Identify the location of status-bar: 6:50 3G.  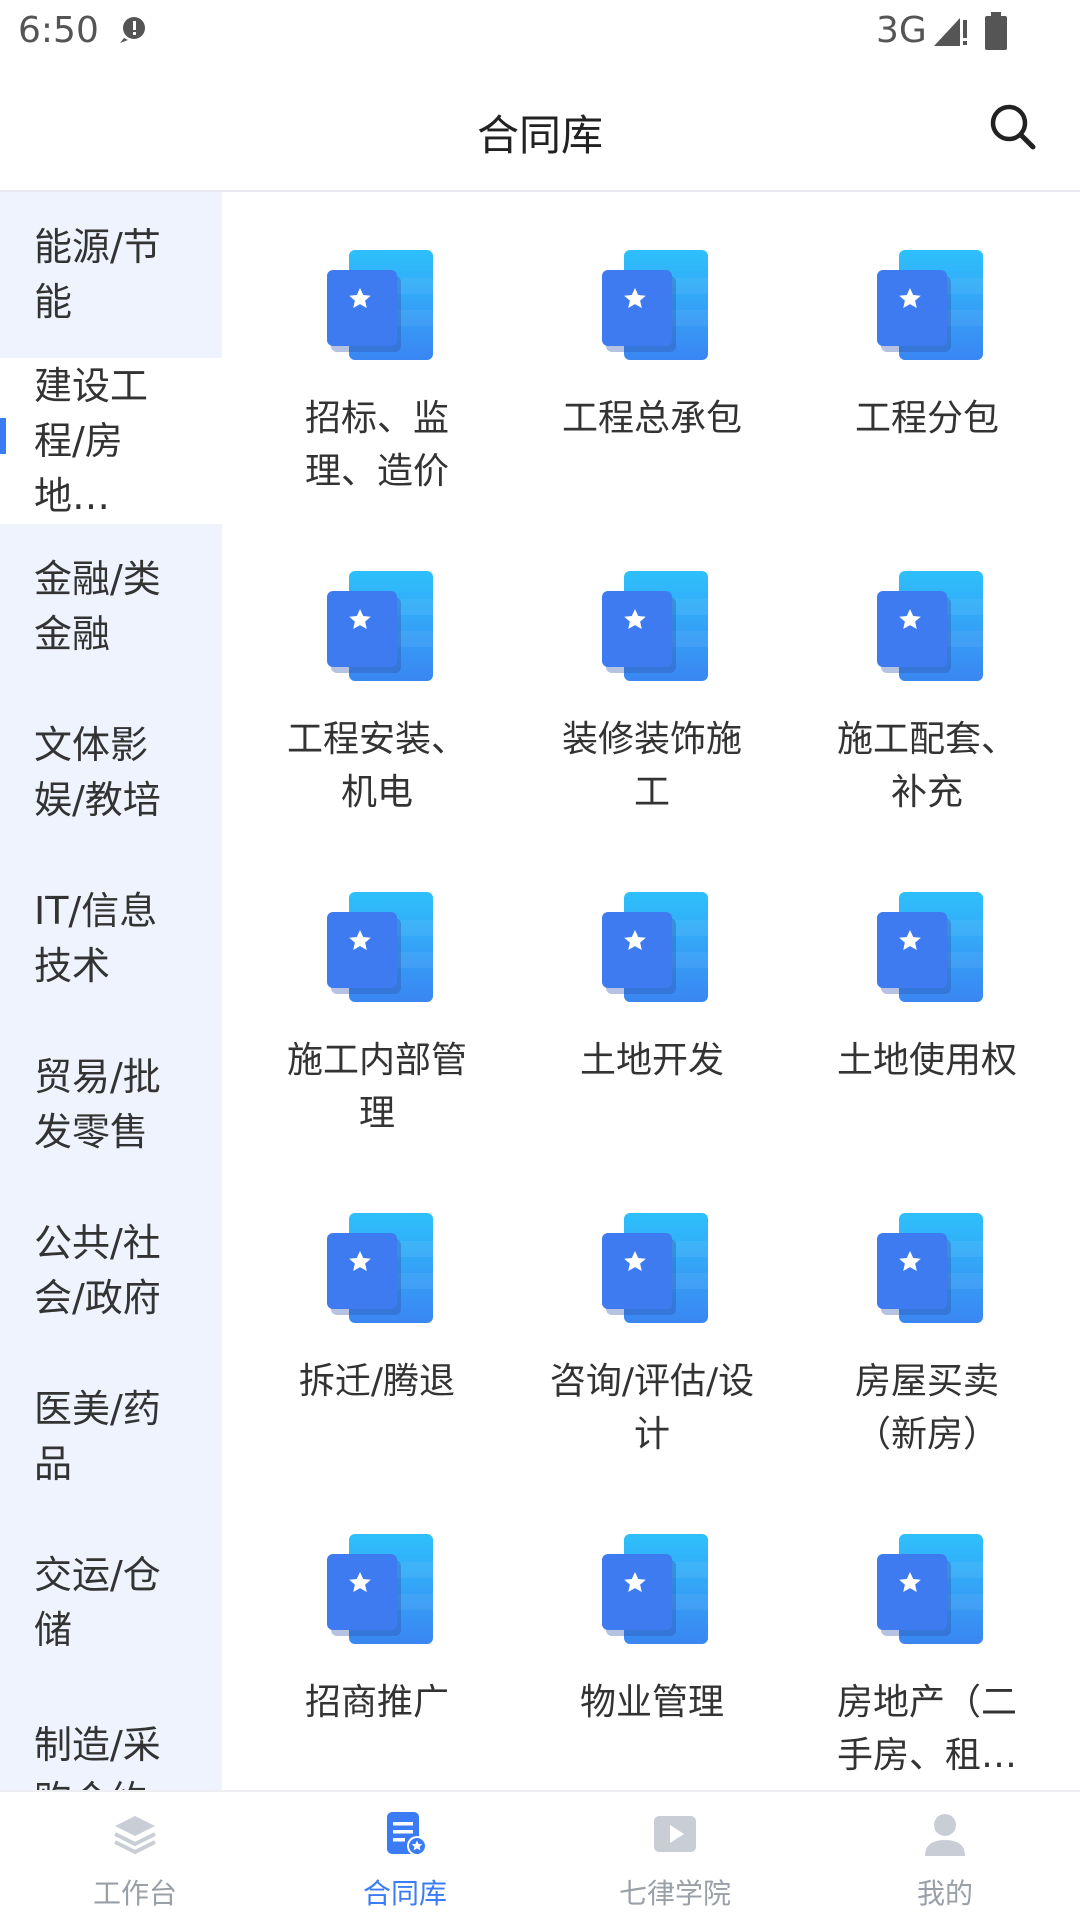
(540, 32).